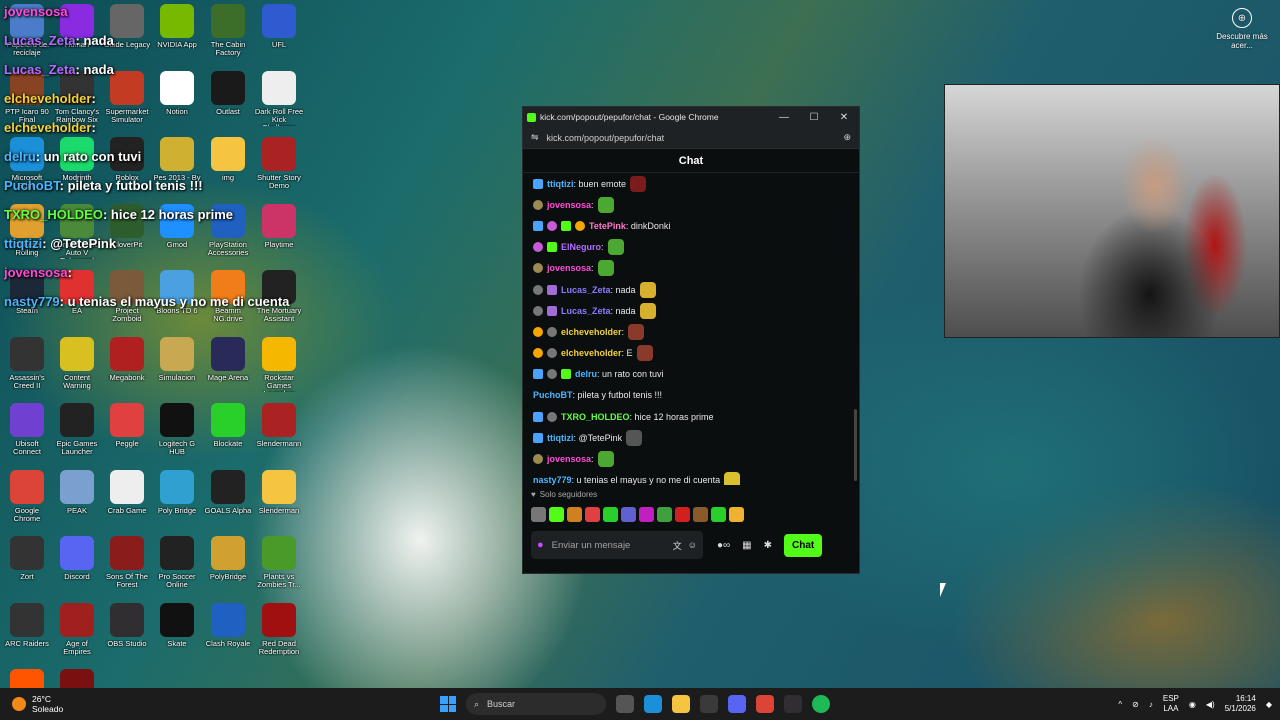  What do you see at coordinates (677, 545) in the screenshot?
I see `translate-icon: 文` at bounding box center [677, 545].